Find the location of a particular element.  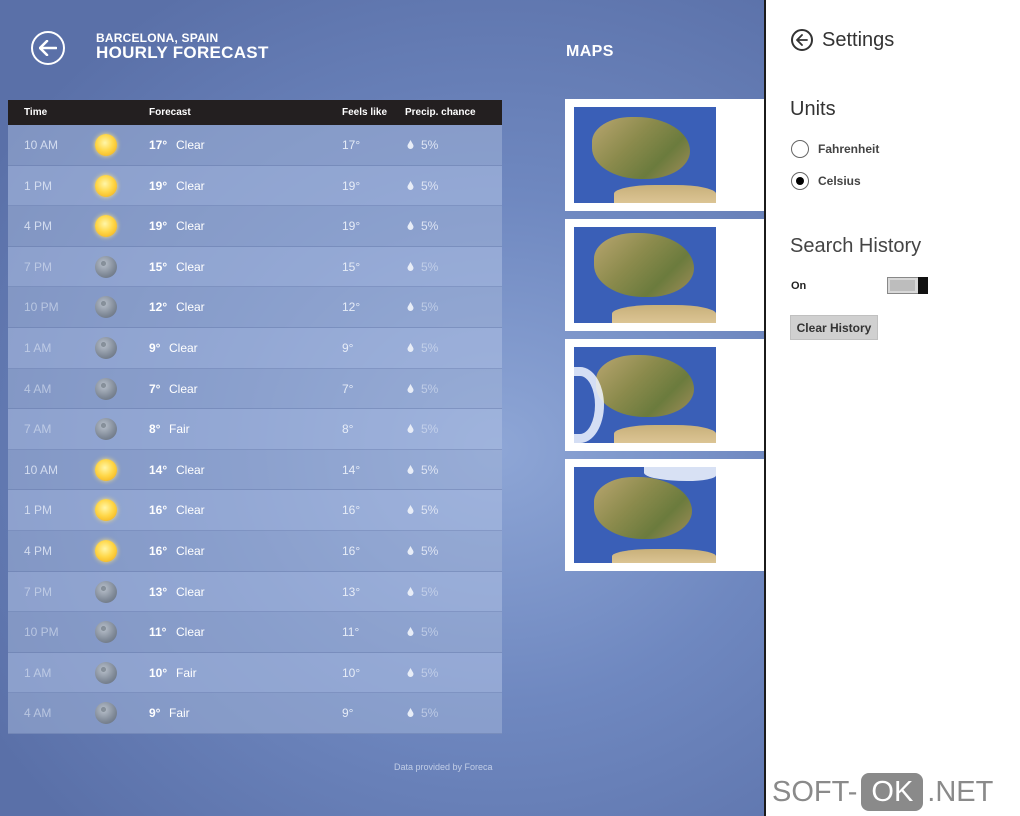

table-row: 7 PM 13° Clear 13° 5% is located at coordinates (255, 592).